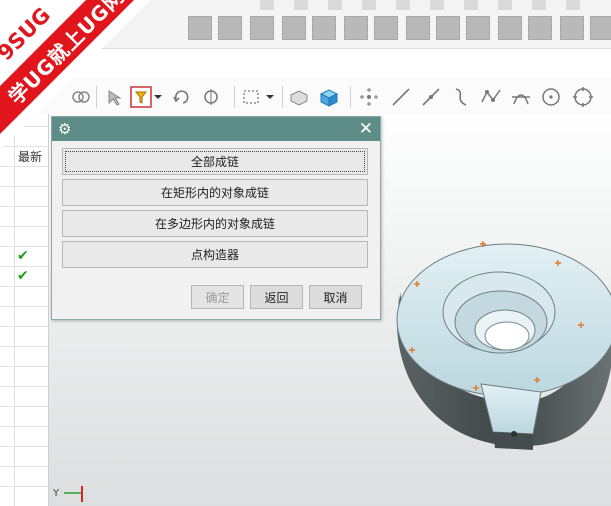 The height and width of the screenshot is (506, 611). Describe the element at coordinates (431, 97) in the screenshot. I see `midpoint-icon` at that location.